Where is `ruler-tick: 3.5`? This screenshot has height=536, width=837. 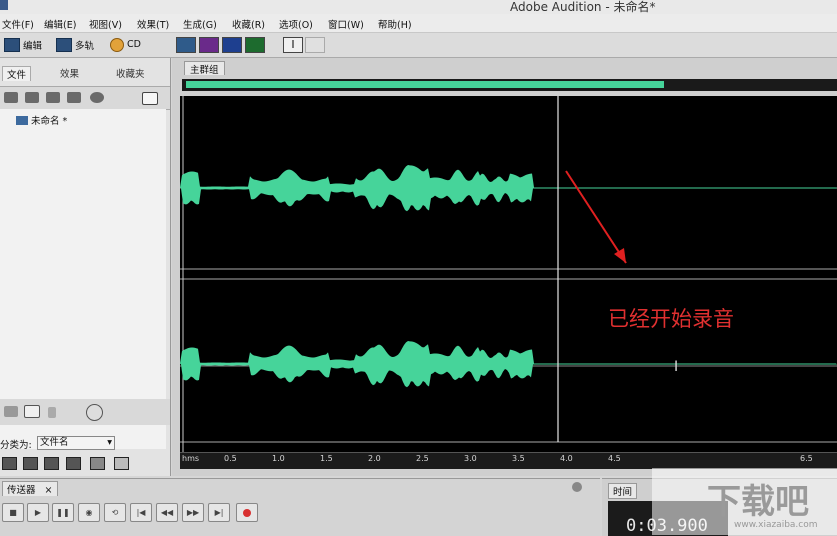 ruler-tick: 3.5 is located at coordinates (518, 458).